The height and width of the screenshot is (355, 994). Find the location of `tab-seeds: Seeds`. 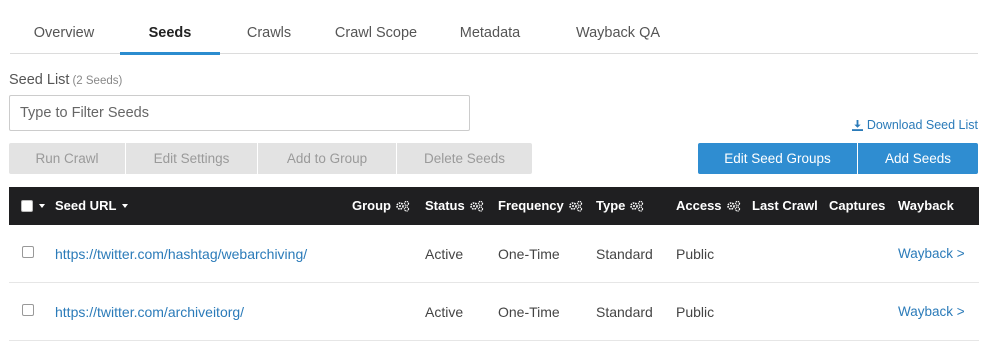

tab-seeds: Seeds is located at coordinates (170, 27).